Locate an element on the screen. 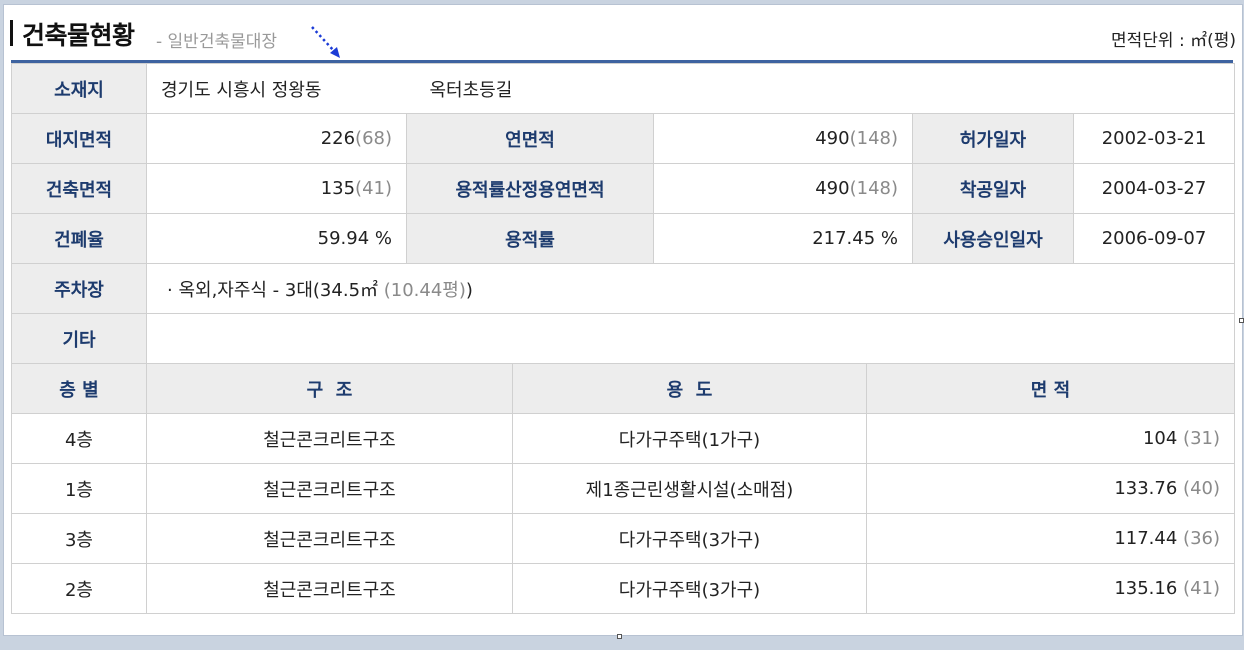 The height and width of the screenshot is (650, 1244). permit-date-label: 허가일자 is located at coordinates (993, 138).